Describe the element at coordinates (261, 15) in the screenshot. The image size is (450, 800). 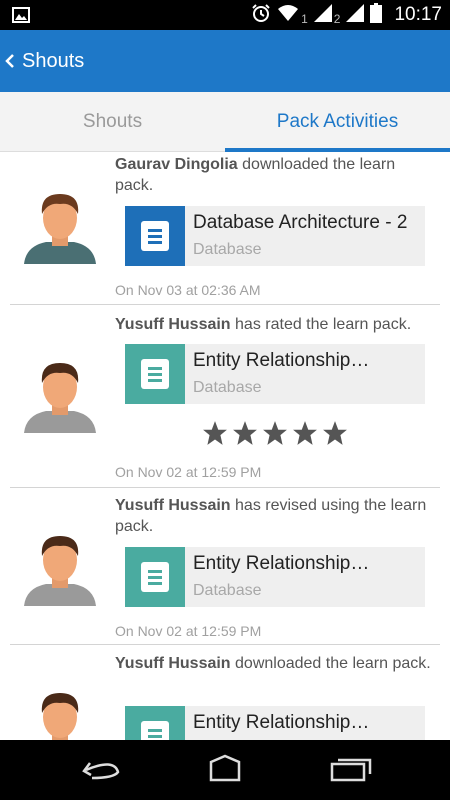
I see `alarm-icon` at that location.